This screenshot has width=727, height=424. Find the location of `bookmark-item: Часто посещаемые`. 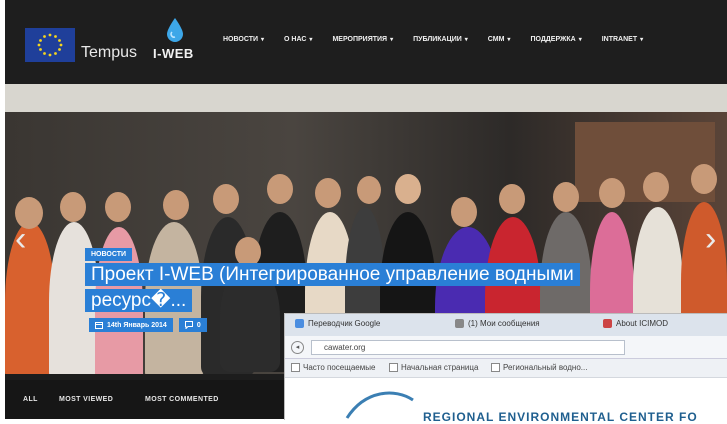

bookmark-item: Часто посещаемые is located at coordinates (333, 367).